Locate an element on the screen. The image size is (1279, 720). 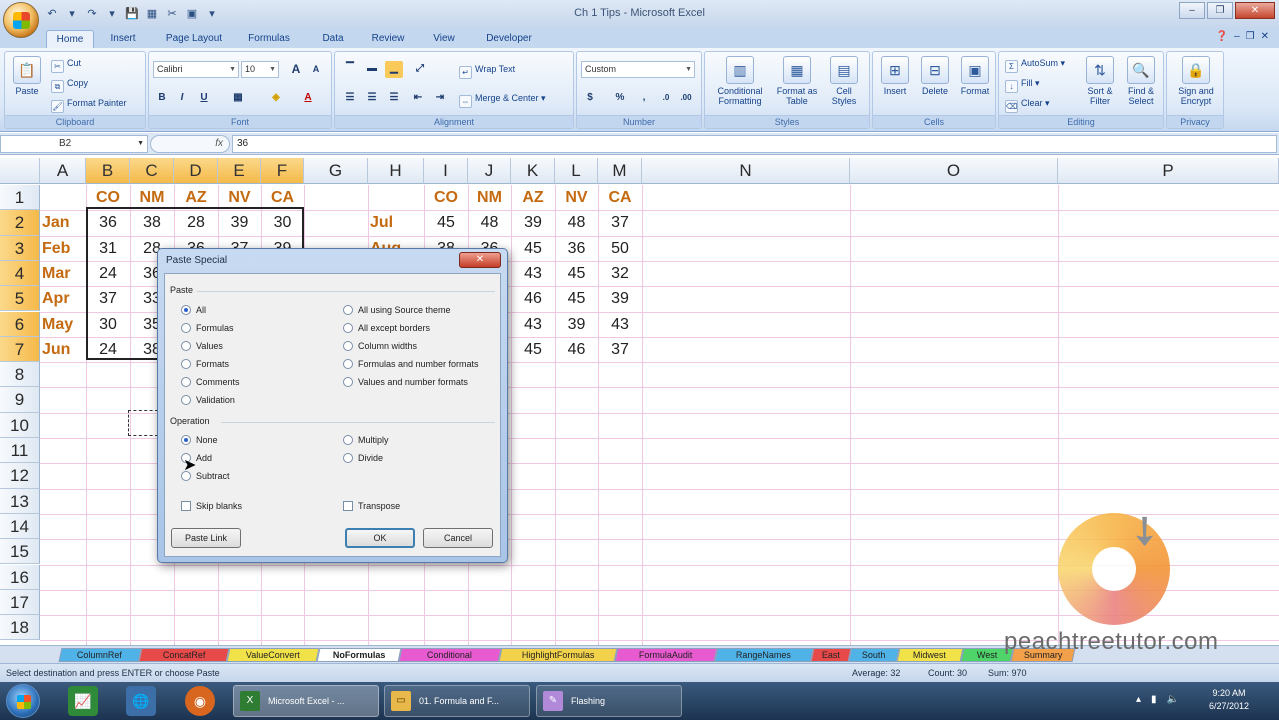
radio-all-except-borders: All except borders is located at coordinates (386, 328).